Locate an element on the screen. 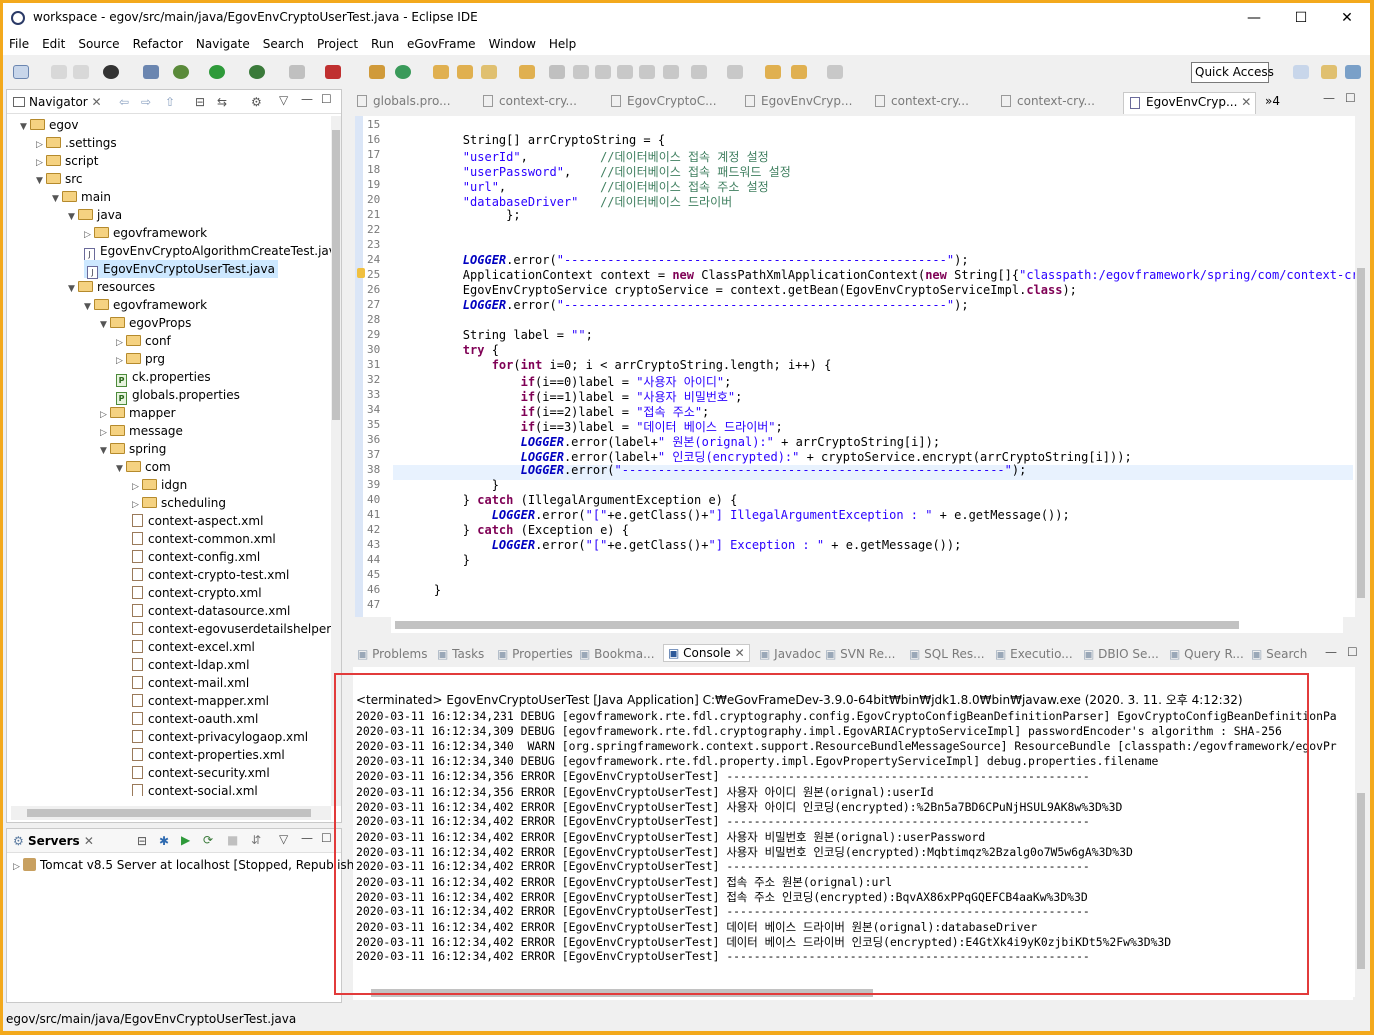  egov-perspective-icon is located at coordinates (1353, 72).